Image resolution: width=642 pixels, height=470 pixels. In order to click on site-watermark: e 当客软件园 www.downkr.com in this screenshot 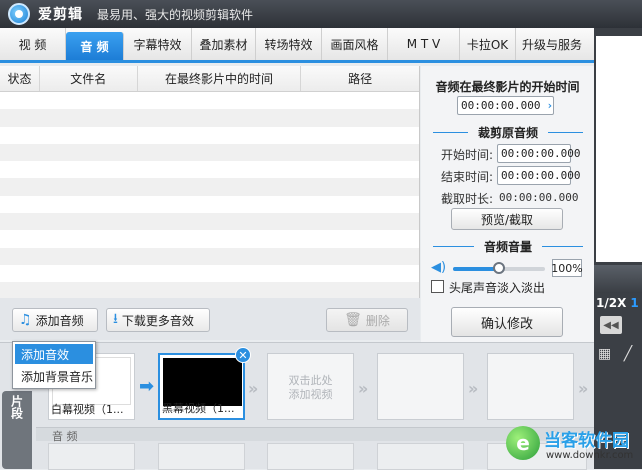, I will do `click(573, 446)`.